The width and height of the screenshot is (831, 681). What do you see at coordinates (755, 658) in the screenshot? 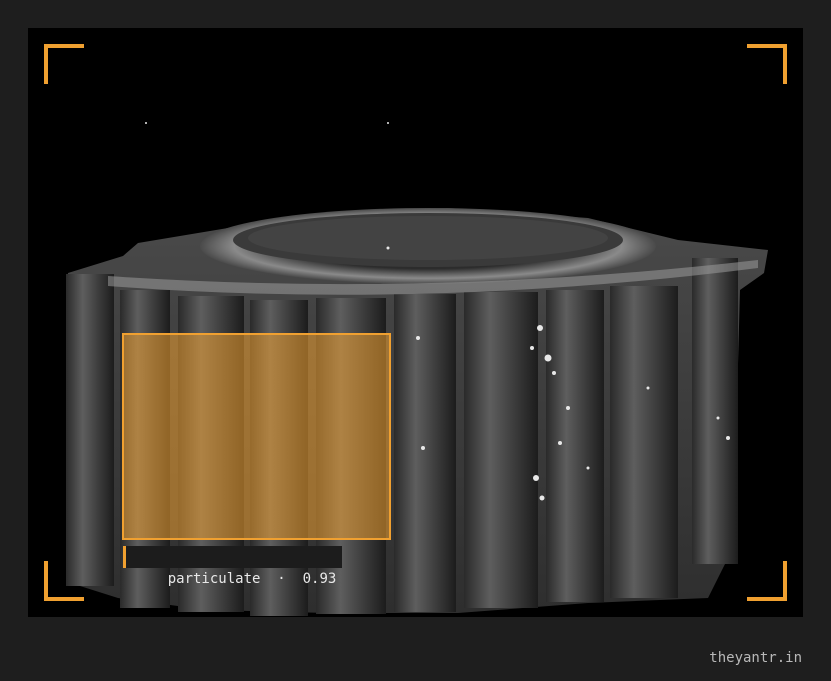
I see `watermark: theyantr.in` at bounding box center [755, 658].